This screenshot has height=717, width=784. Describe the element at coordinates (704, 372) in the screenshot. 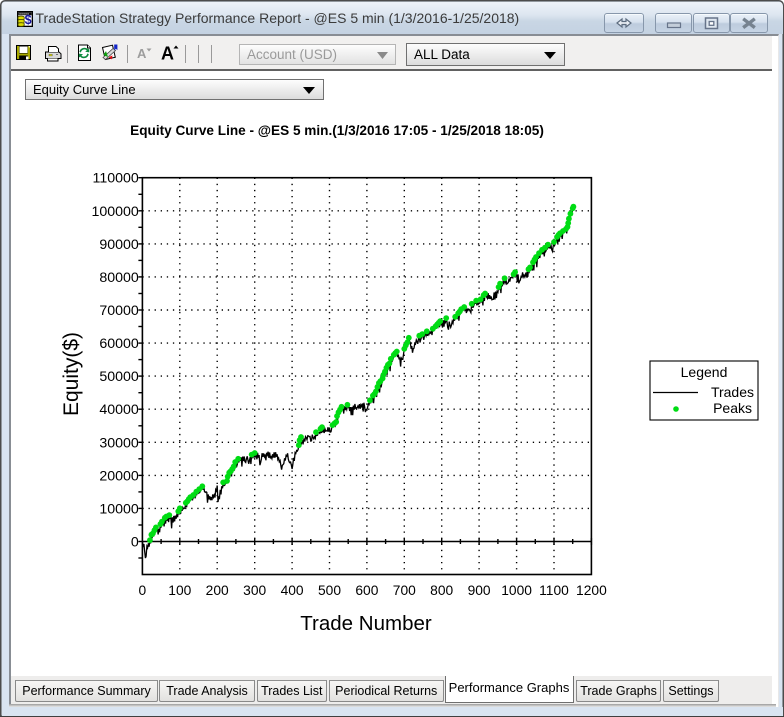

I see `svg-text: Legend` at that location.